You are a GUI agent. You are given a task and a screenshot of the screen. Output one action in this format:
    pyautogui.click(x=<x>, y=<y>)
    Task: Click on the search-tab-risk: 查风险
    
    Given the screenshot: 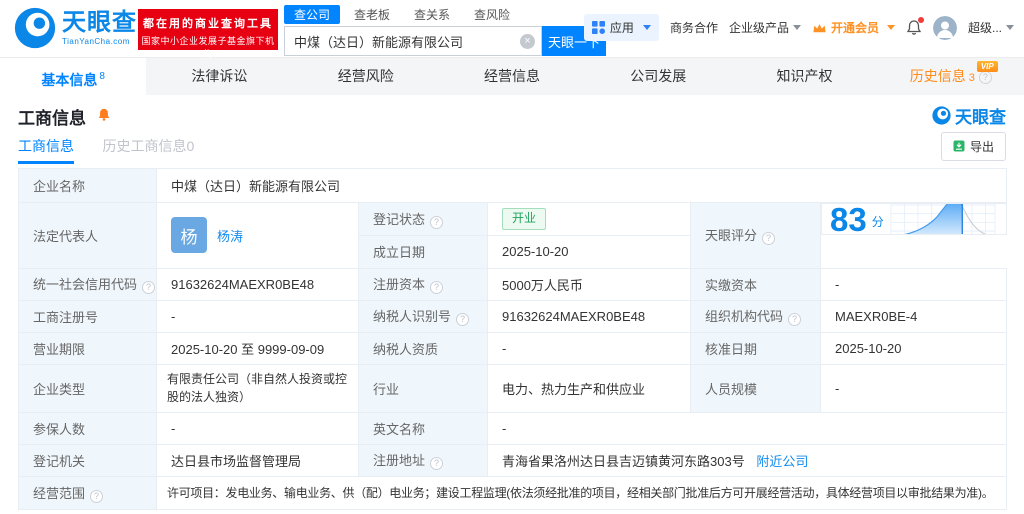 What is the action you would take?
    pyautogui.click(x=492, y=14)
    